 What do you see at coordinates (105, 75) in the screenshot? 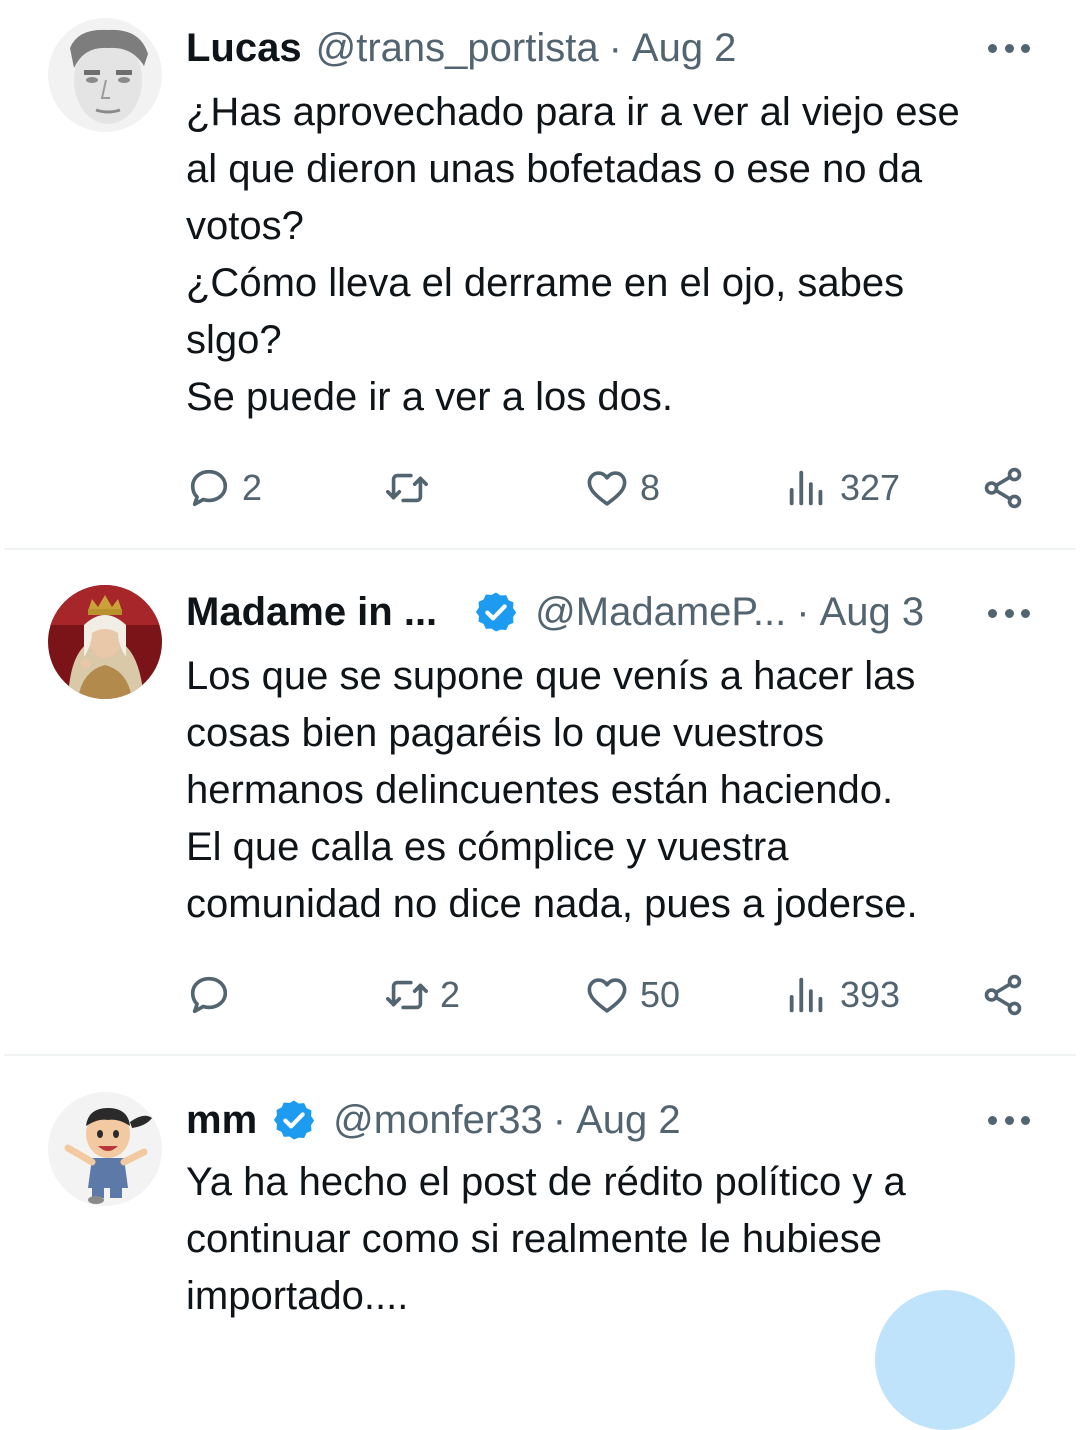
I see `avatar-lucas` at bounding box center [105, 75].